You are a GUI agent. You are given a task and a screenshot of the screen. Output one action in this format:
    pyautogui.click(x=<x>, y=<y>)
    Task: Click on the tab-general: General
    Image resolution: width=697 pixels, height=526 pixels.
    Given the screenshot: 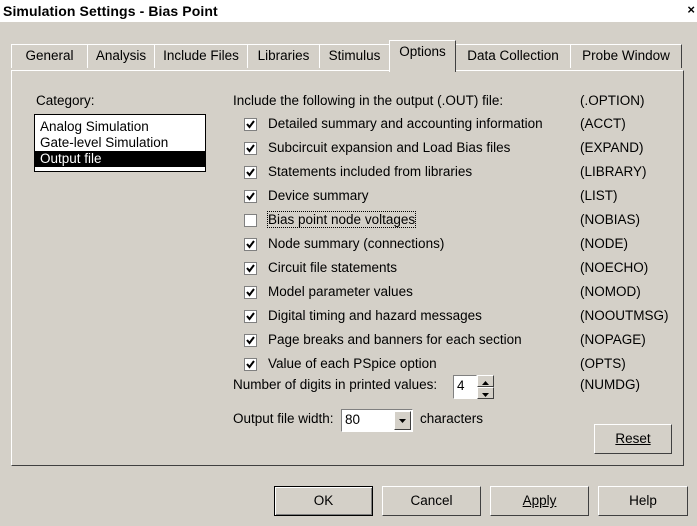 What is the action you would take?
    pyautogui.click(x=49, y=56)
    